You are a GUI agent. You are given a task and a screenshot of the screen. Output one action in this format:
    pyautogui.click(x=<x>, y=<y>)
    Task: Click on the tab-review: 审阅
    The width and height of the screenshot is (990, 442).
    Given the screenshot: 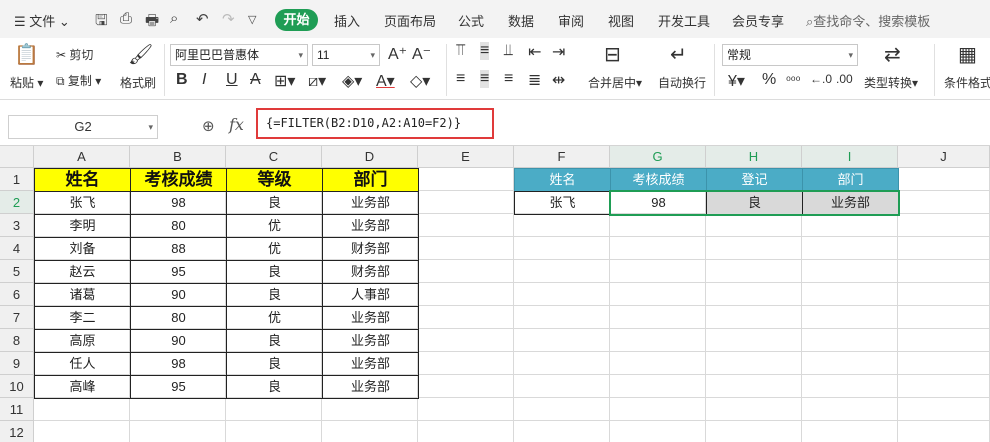 What is the action you would take?
    pyautogui.click(x=571, y=20)
    